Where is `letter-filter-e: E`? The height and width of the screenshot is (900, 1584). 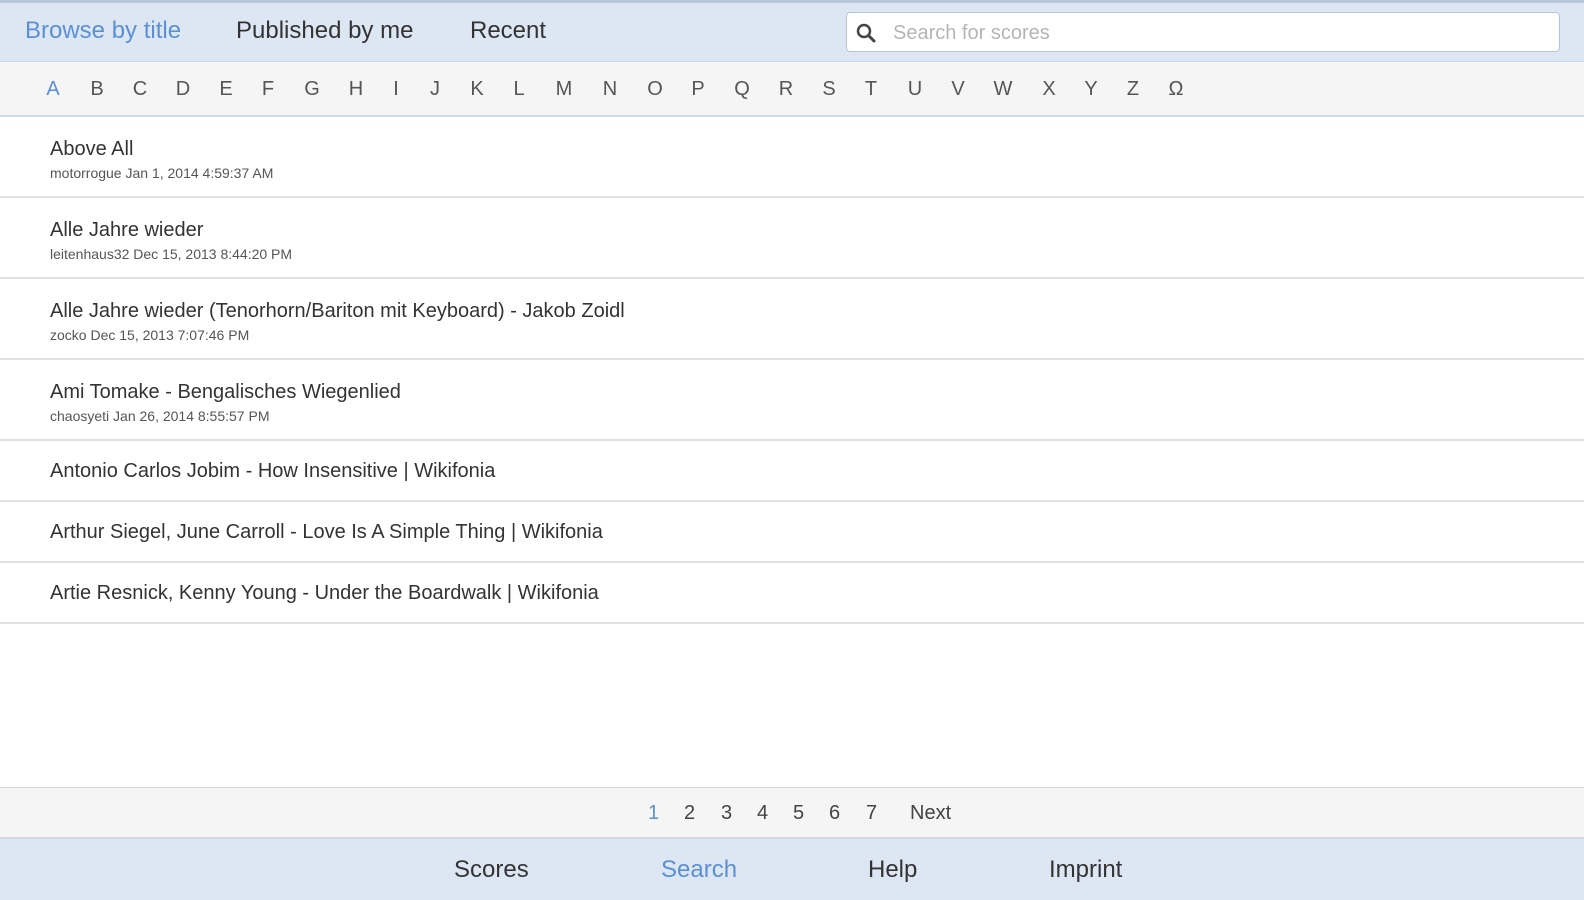
letter-filter-e: E is located at coordinates (226, 89).